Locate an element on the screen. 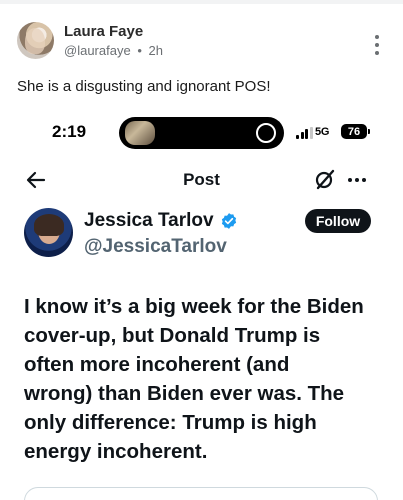  verified-badge-icon is located at coordinates (228, 221).